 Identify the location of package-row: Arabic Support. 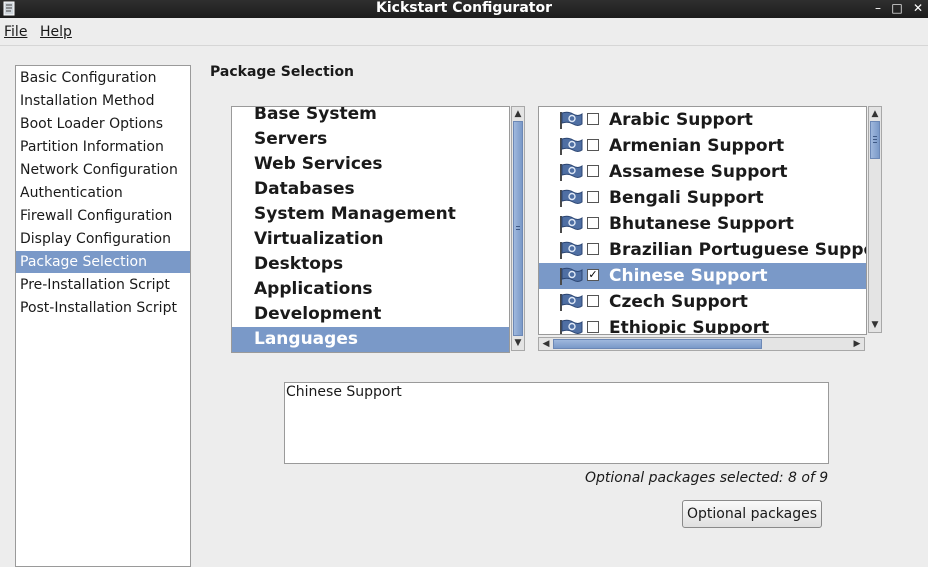
(702, 120).